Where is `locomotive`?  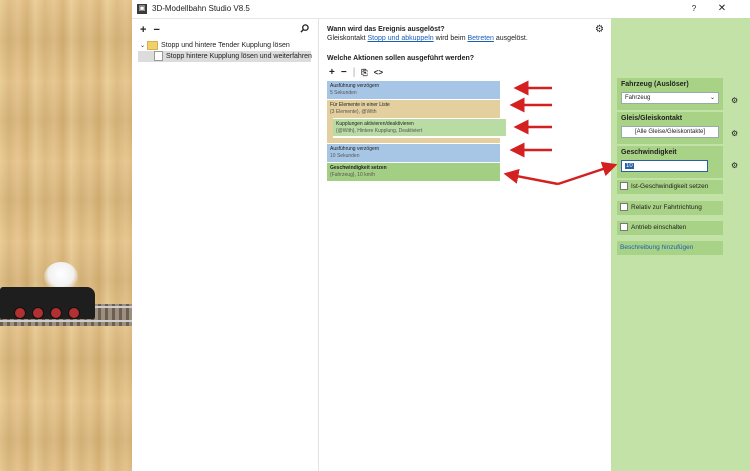 locomotive is located at coordinates (47, 303).